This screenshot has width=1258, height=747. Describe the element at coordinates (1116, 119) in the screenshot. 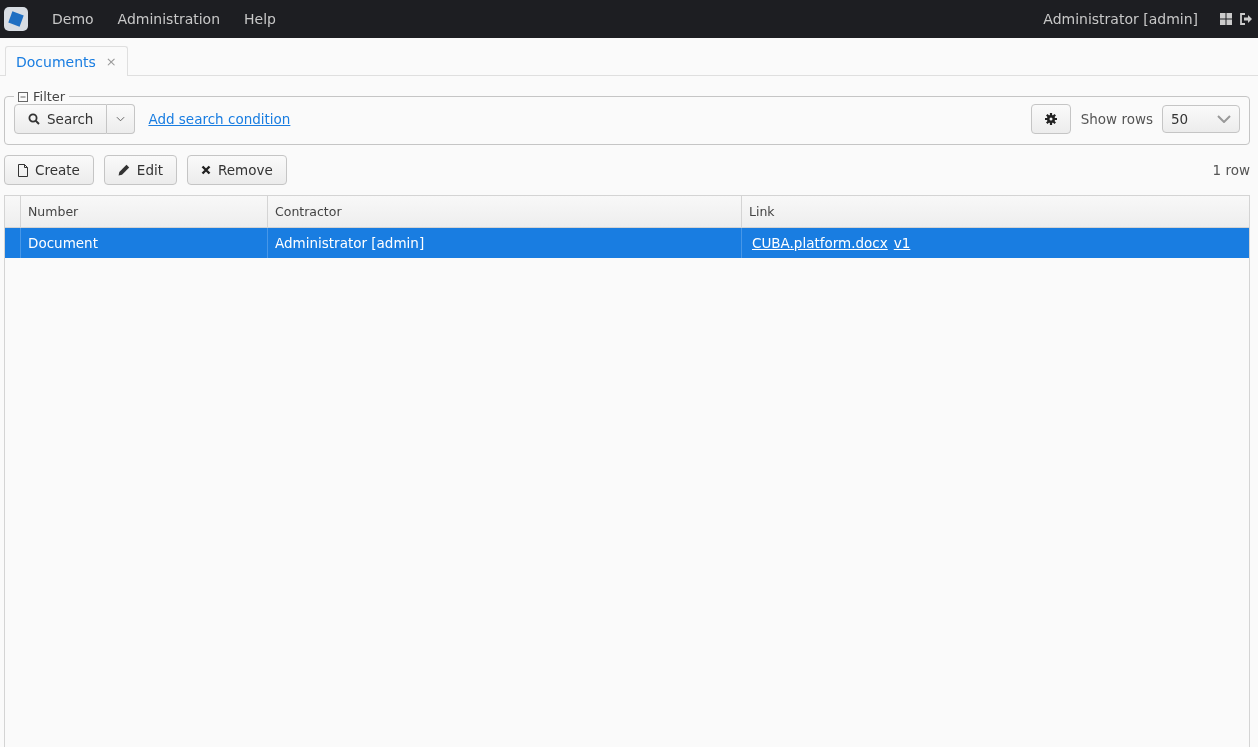

I see `show-rows-label: Show rows` at that location.